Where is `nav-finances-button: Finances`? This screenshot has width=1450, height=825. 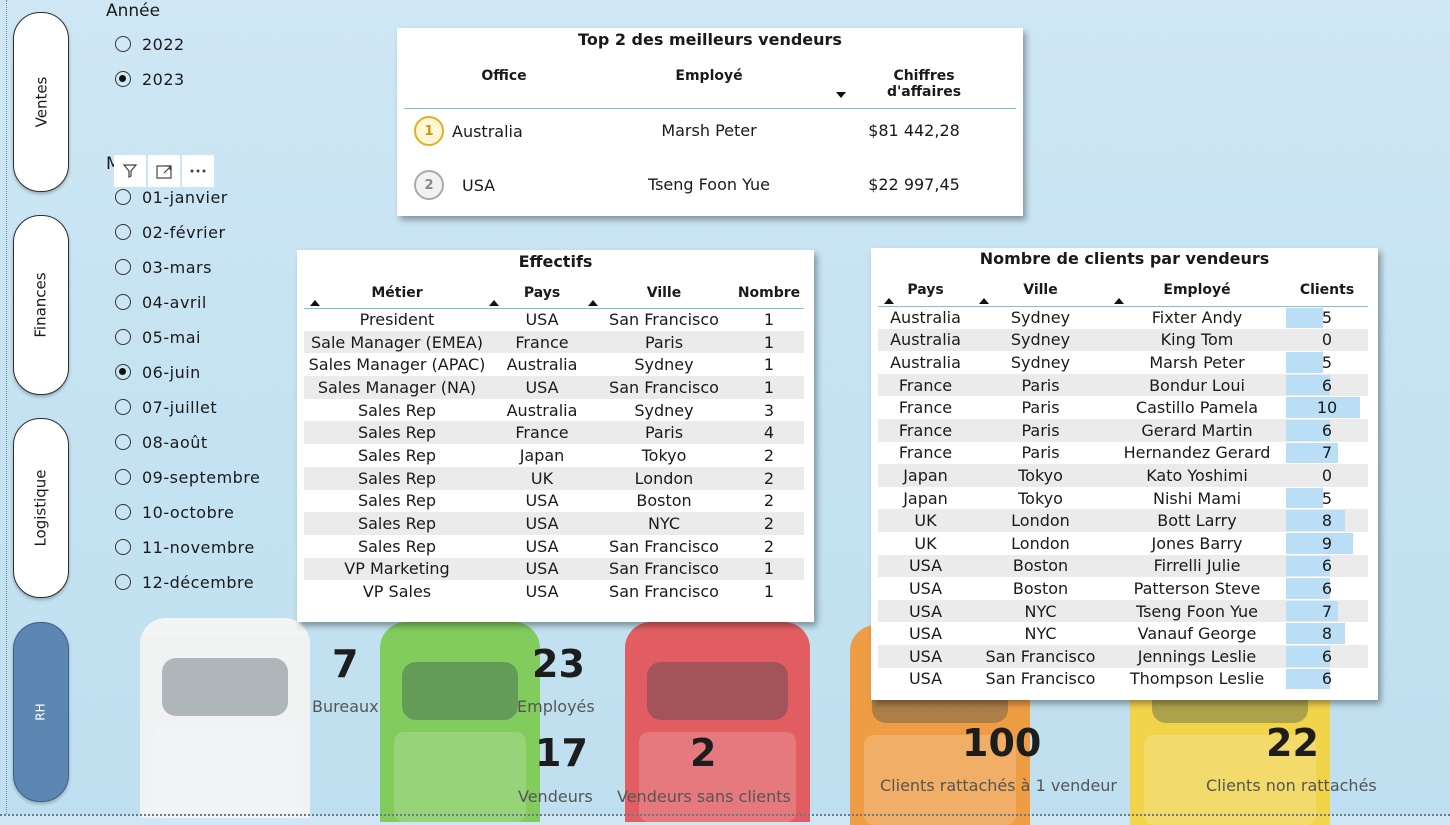
nav-finances-button: Finances is located at coordinates (41, 305).